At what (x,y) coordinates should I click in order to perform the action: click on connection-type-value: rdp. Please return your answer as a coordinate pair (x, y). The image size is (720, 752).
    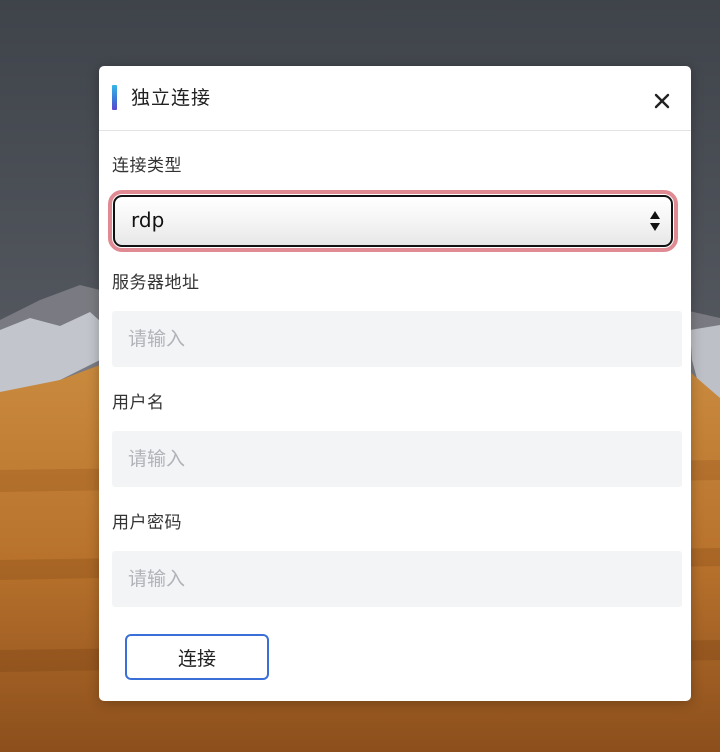
    Looking at the image, I should click on (148, 220).